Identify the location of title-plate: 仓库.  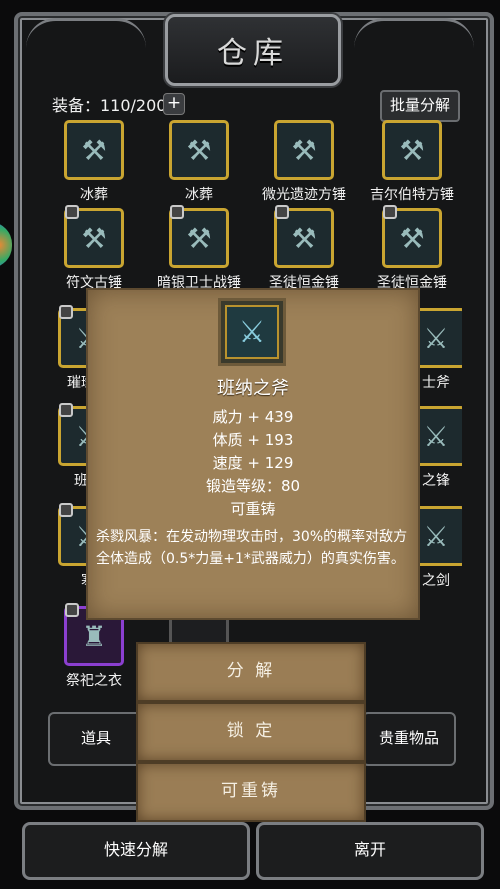
(253, 50).